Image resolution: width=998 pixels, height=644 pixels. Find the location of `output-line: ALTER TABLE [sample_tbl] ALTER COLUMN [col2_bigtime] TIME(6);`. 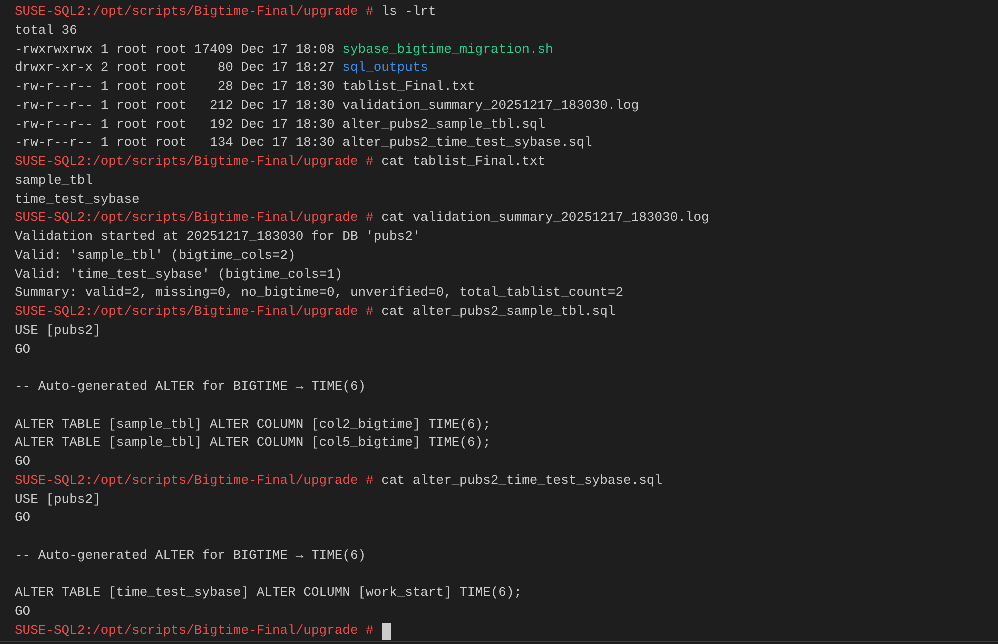

output-line: ALTER TABLE [sample_tbl] ALTER COLUMN [col2_bigtime] TIME(6); is located at coordinates (253, 425).